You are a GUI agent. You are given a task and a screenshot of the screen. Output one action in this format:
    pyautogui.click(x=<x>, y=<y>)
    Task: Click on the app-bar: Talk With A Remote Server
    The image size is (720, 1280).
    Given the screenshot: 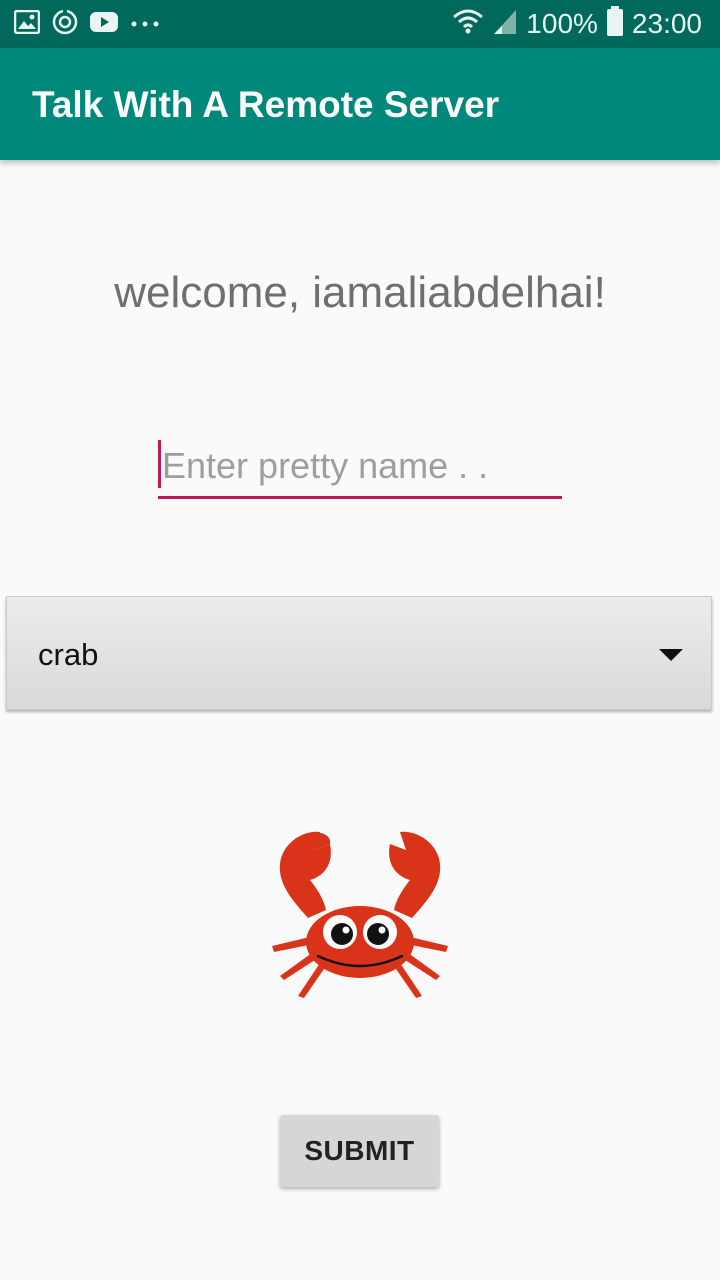 What is the action you would take?
    pyautogui.click(x=360, y=104)
    